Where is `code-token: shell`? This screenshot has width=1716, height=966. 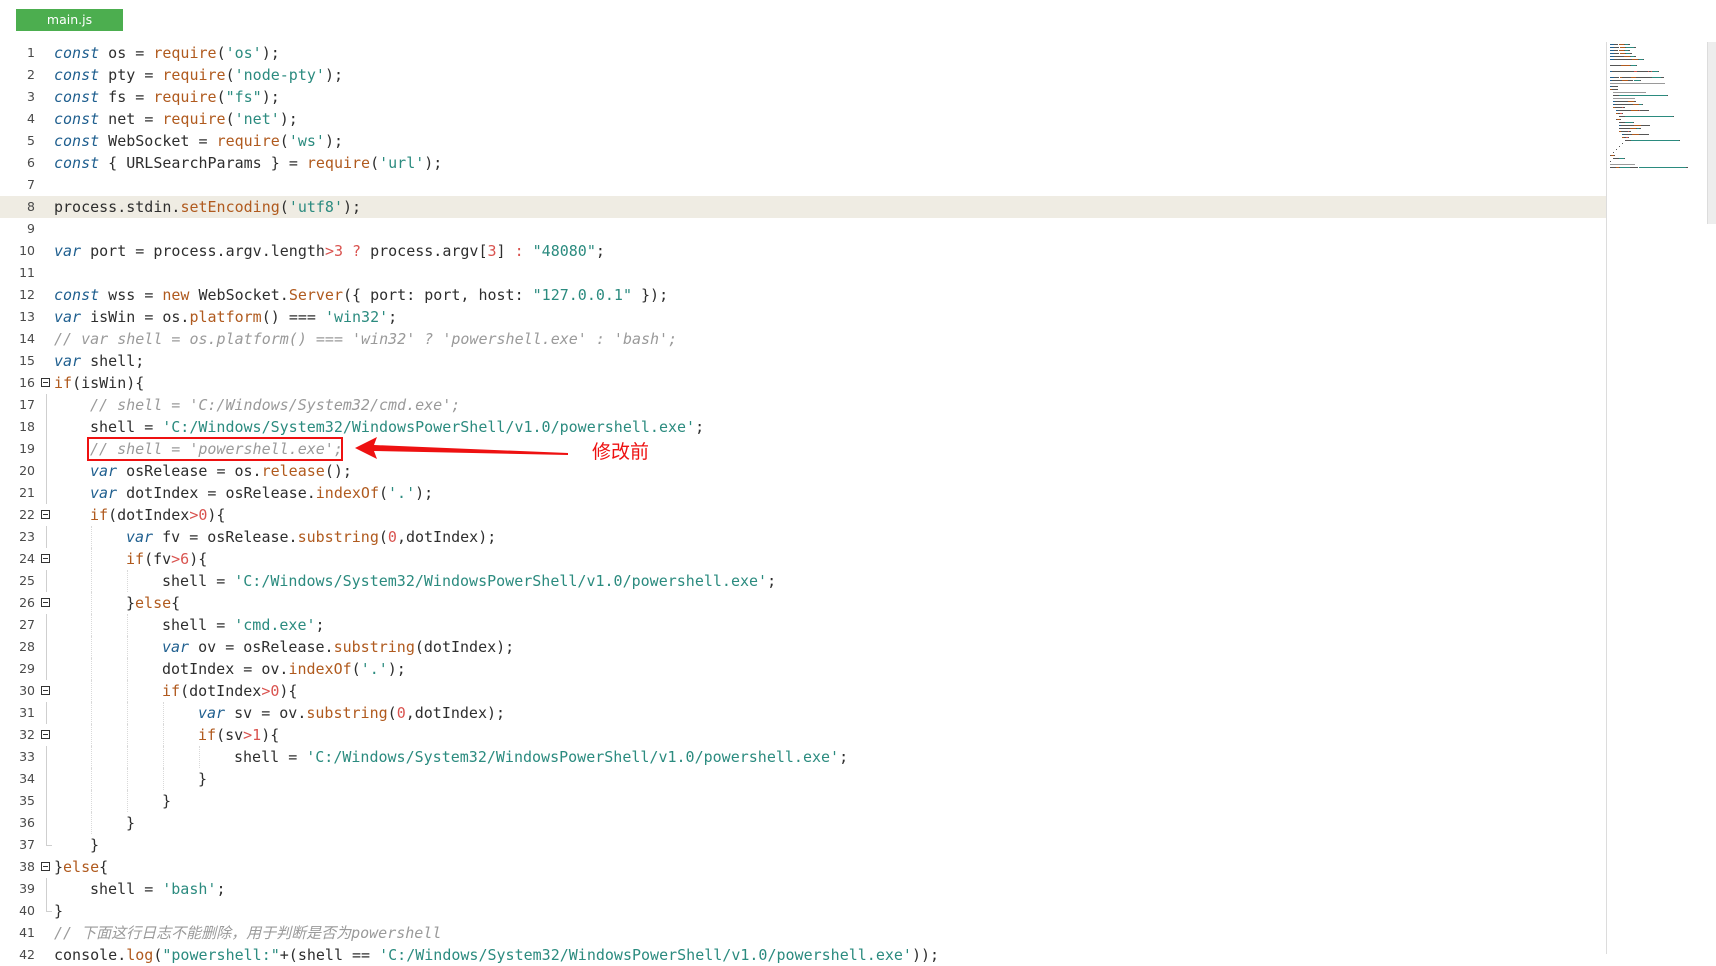
code-token: shell is located at coordinates (117, 889).